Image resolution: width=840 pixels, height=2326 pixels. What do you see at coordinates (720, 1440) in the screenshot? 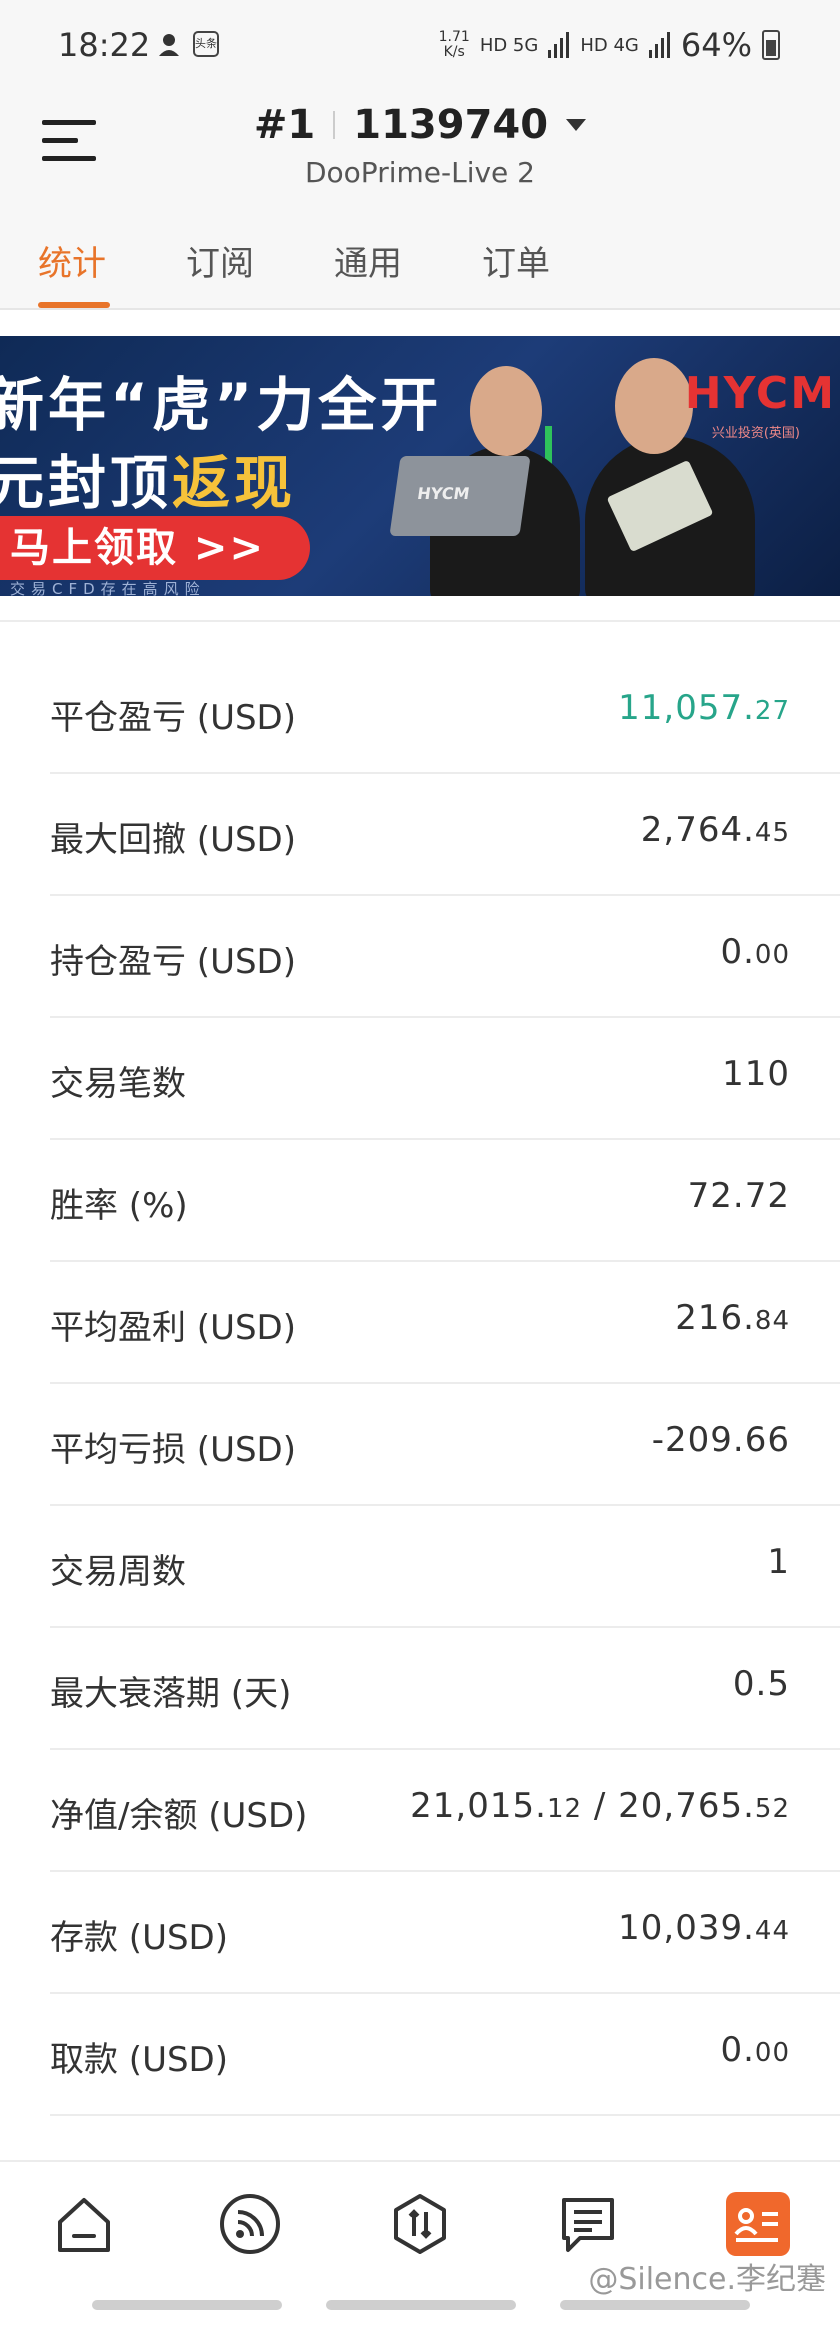
I see `stat-value: -209.66` at bounding box center [720, 1440].